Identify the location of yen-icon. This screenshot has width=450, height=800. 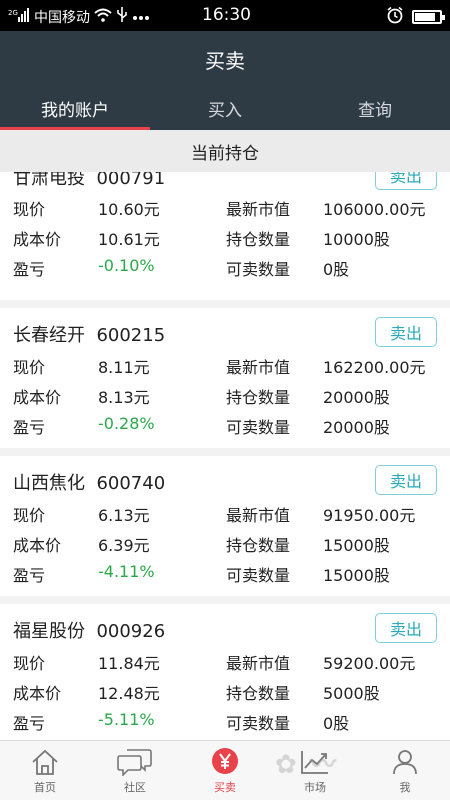
(225, 761).